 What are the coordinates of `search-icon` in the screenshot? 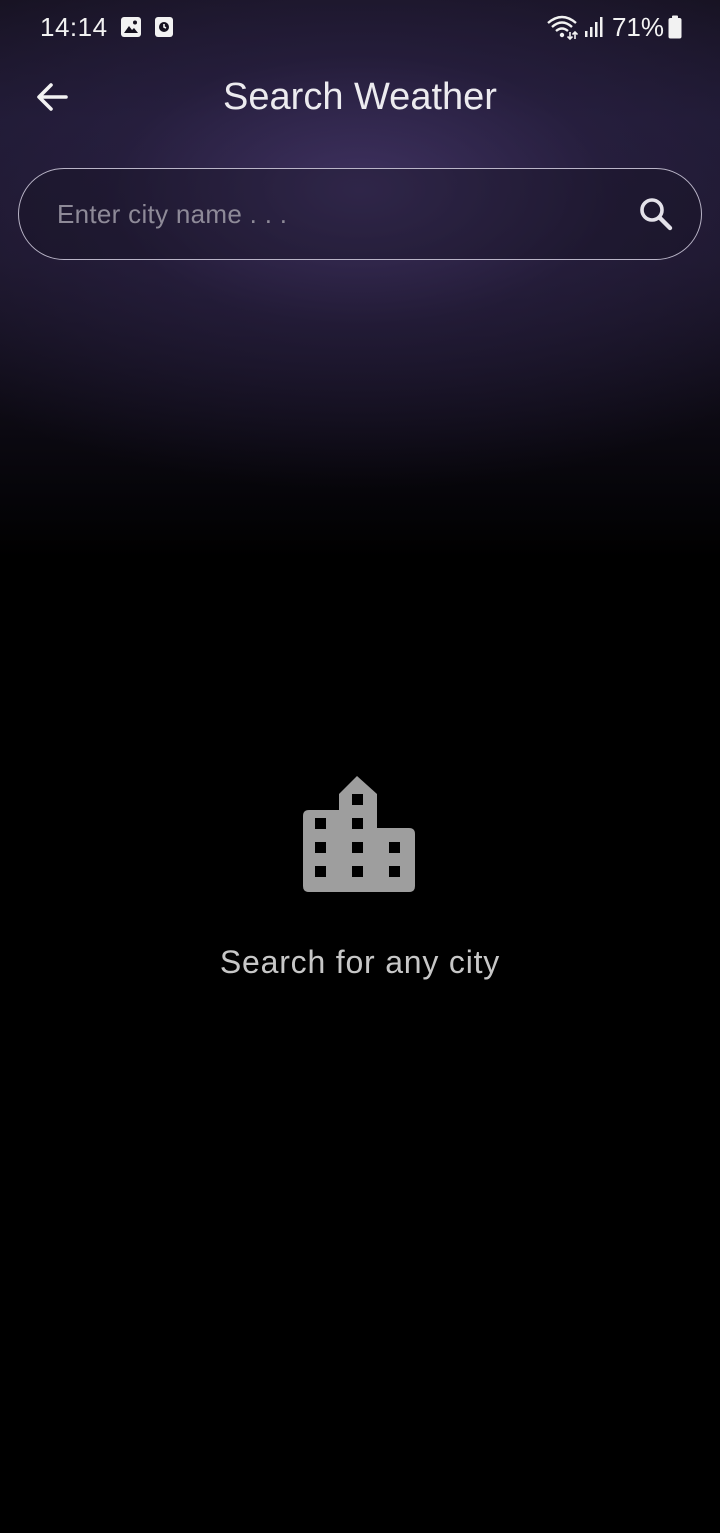 It's located at (656, 214).